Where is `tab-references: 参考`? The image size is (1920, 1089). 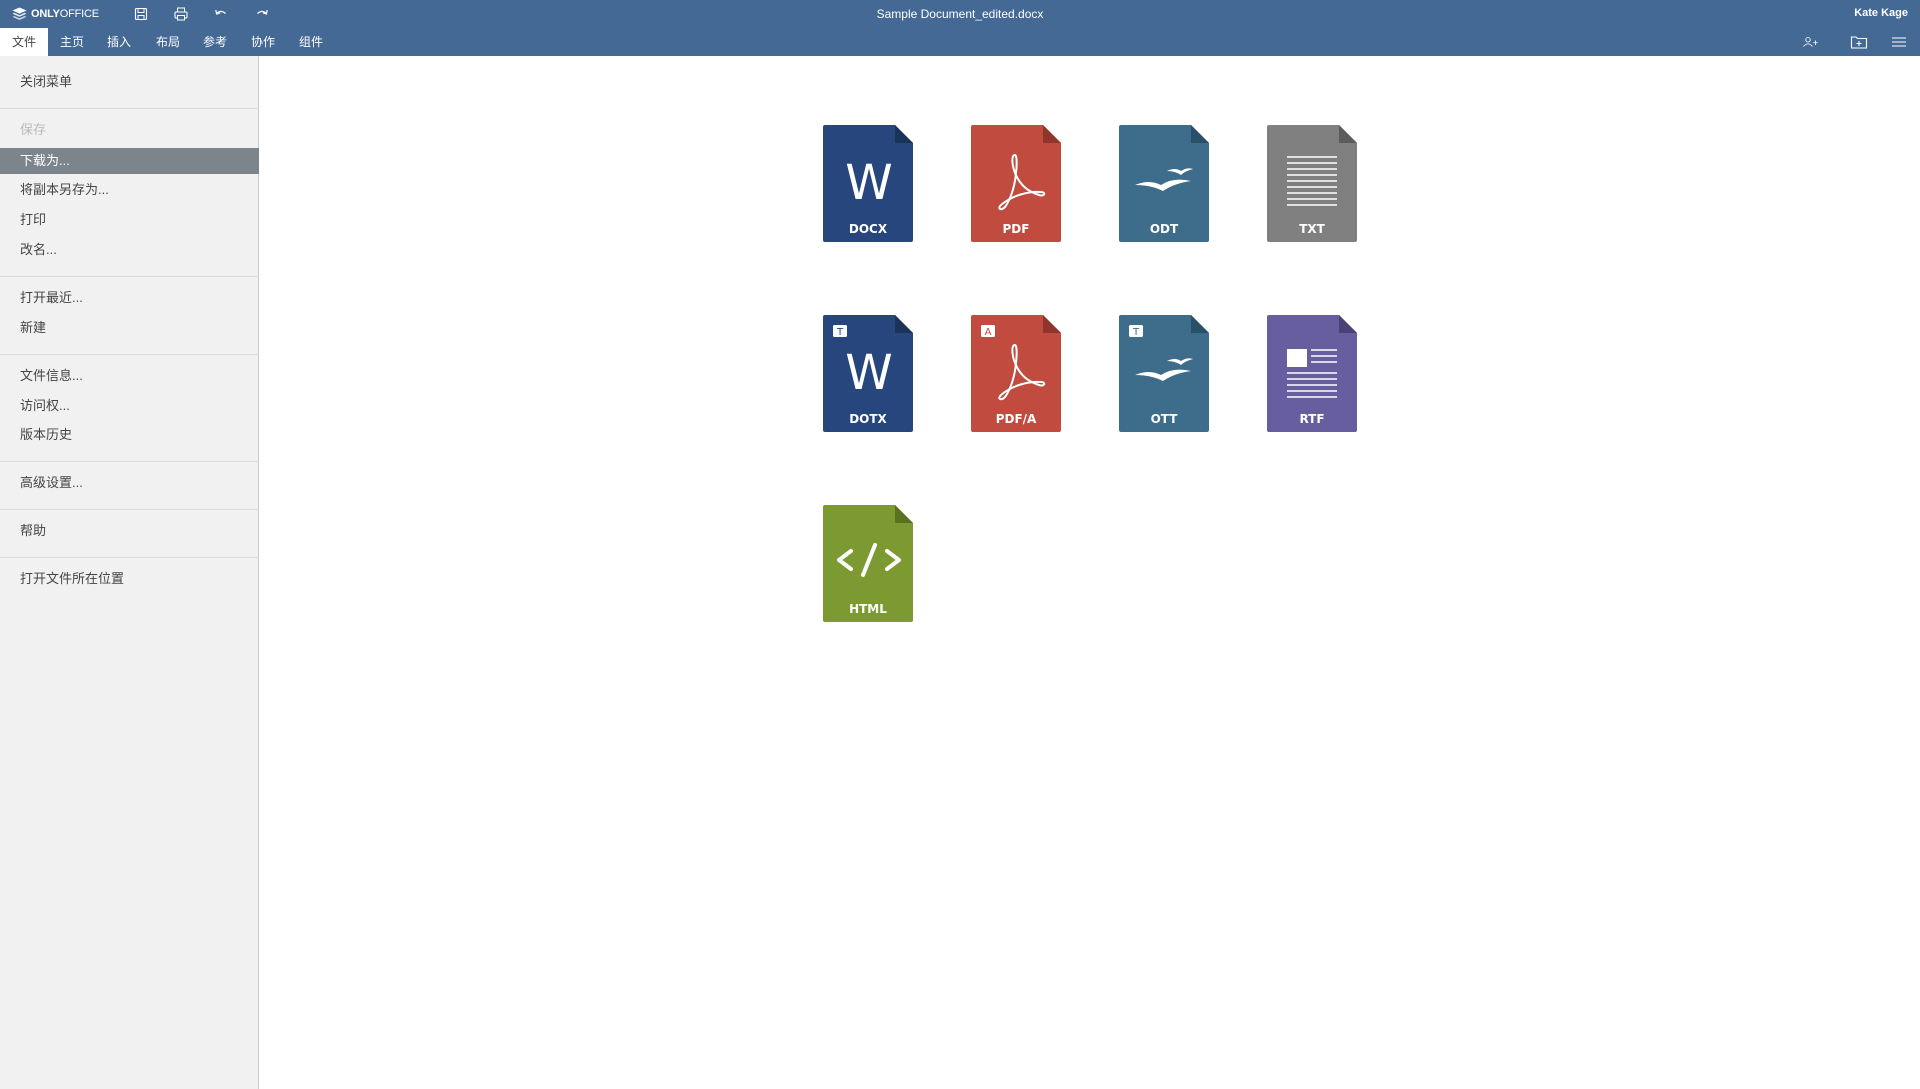
tab-references: 参考 is located at coordinates (215, 42).